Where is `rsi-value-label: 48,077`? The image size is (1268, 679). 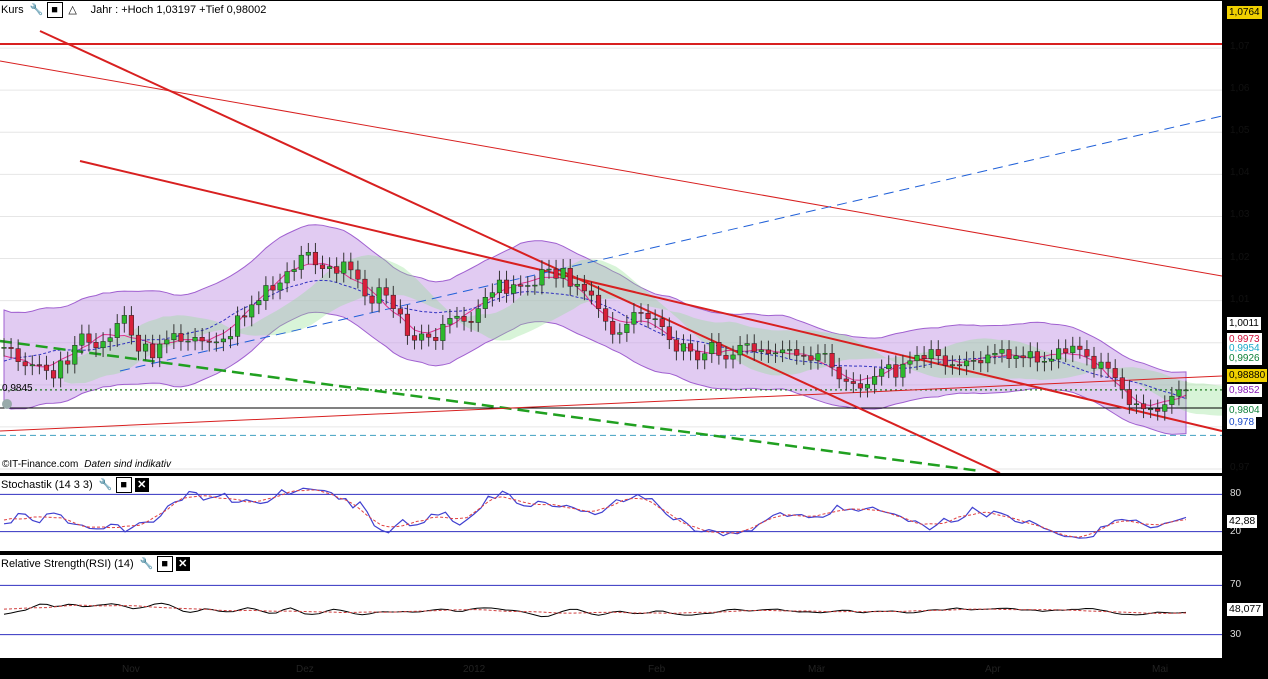
rsi-value-label: 48,077 is located at coordinates (1245, 609).